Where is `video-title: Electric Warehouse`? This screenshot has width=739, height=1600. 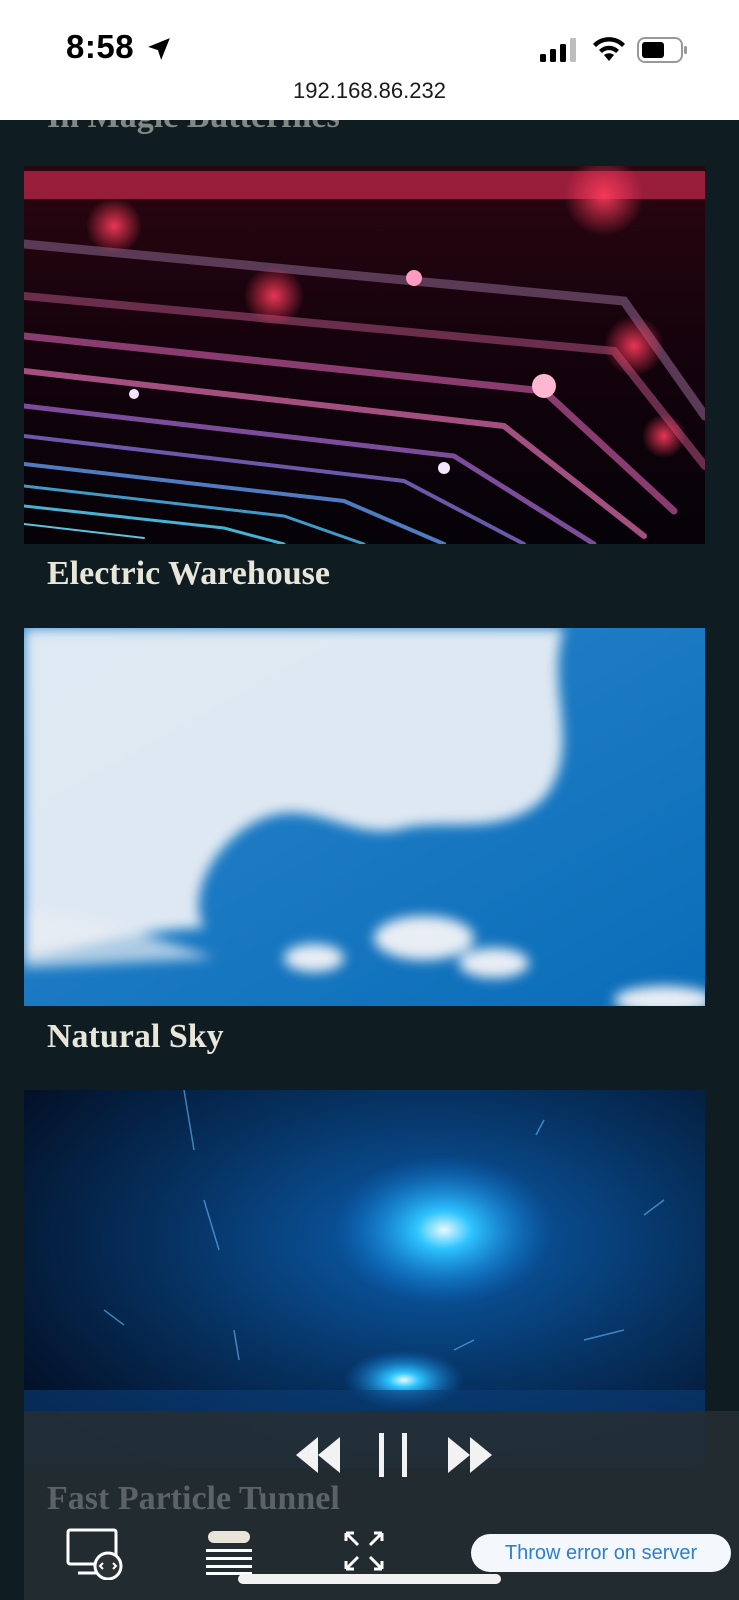
video-title: Electric Warehouse is located at coordinates (188, 574).